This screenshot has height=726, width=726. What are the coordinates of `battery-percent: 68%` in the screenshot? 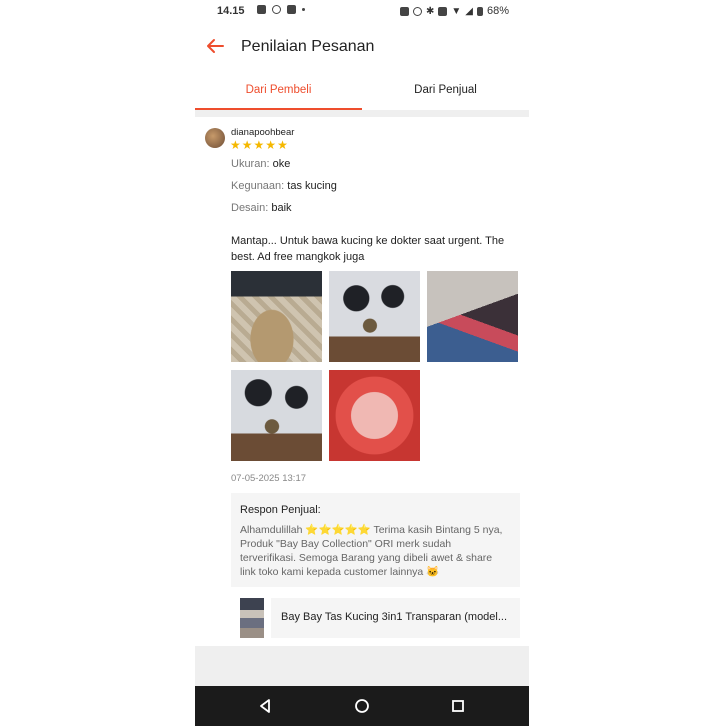 It's located at (497, 11).